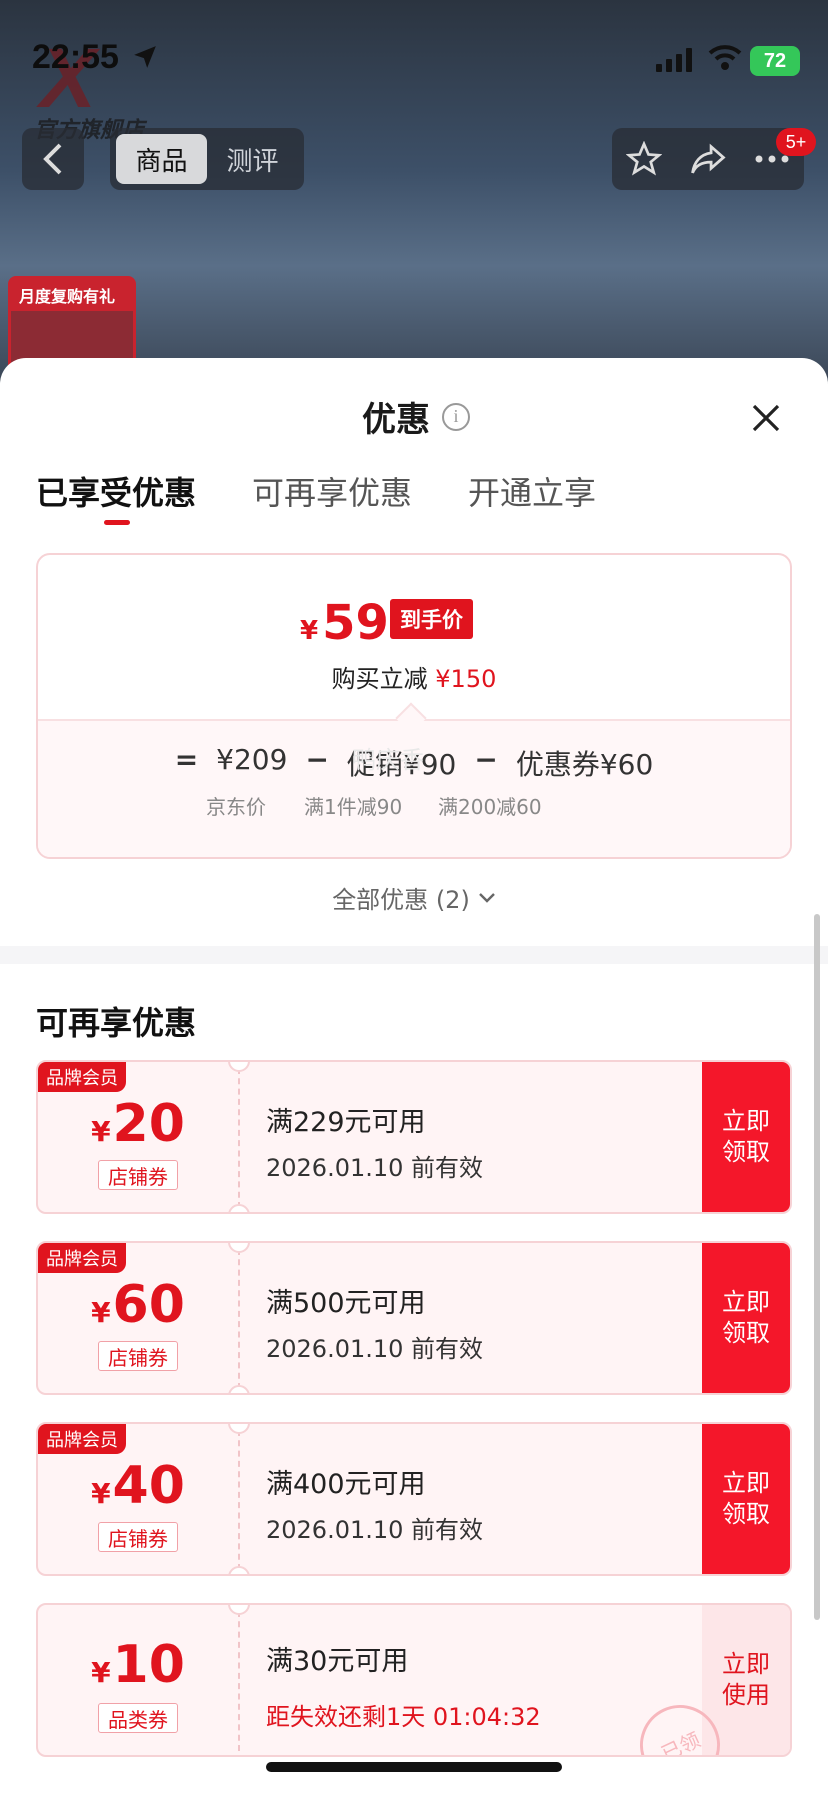 The width and height of the screenshot is (828, 1793). I want to click on tab-enjoyed-offers: 已享受优惠, so click(116, 491).